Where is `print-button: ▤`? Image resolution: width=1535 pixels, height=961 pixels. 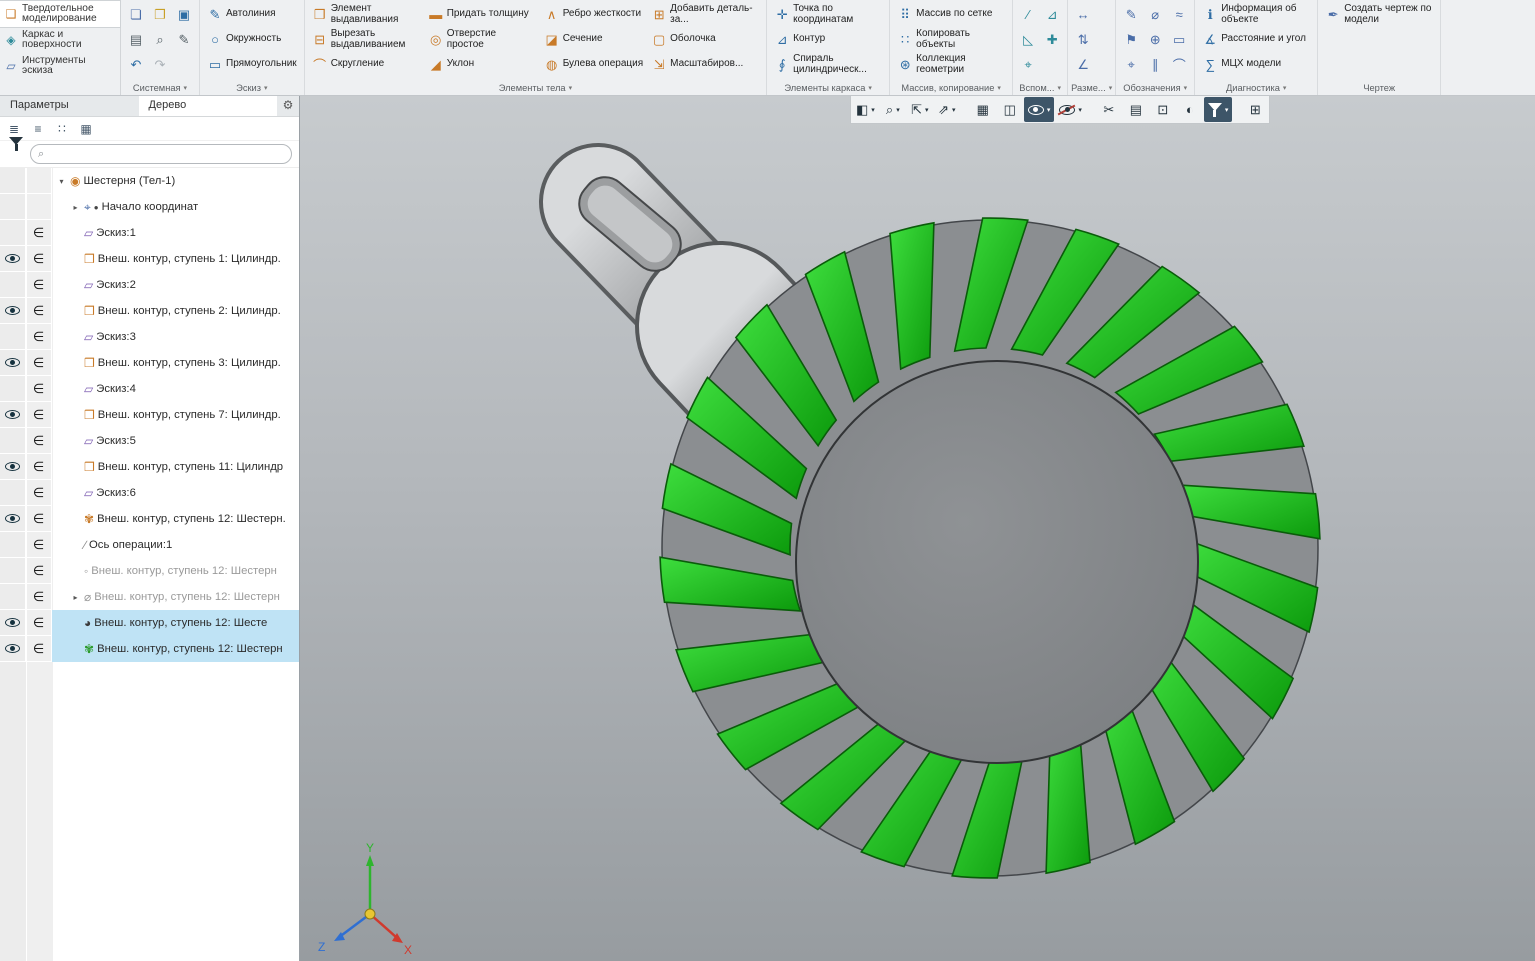 print-button: ▤ is located at coordinates (136, 39).